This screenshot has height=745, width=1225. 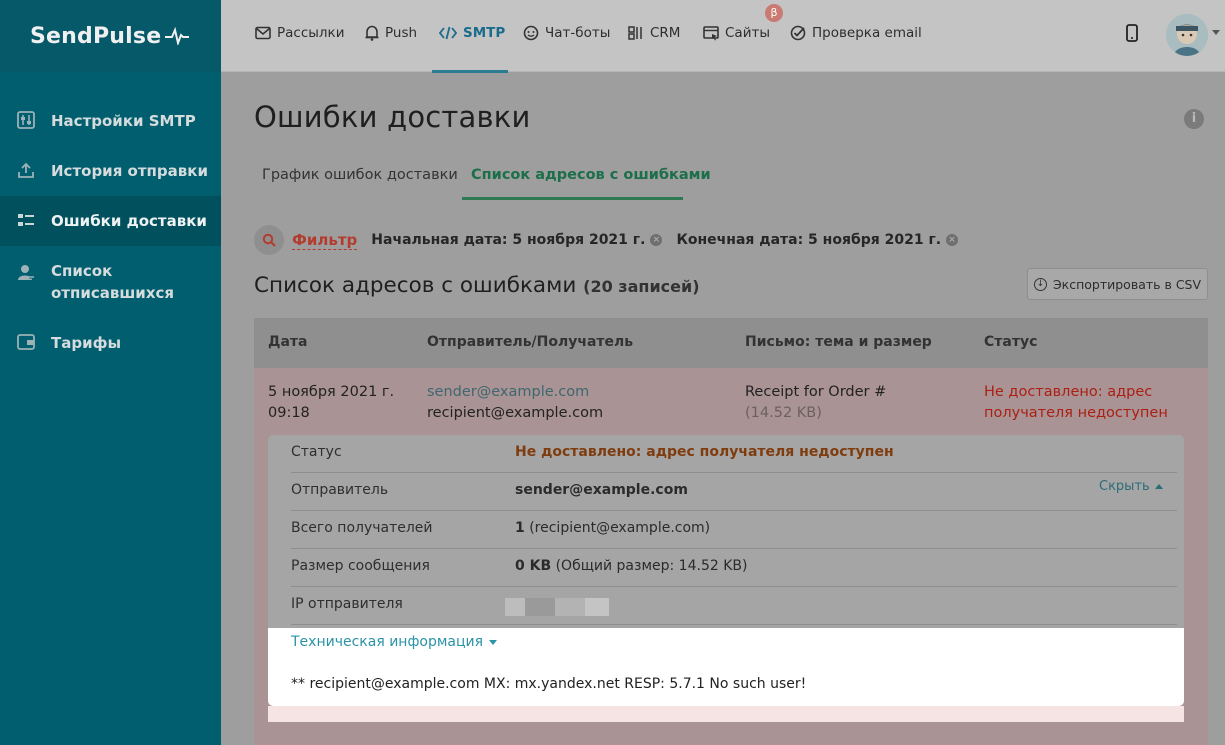 What do you see at coordinates (387, 642) in the screenshot?
I see `technical-info-label: Техническая информация` at bounding box center [387, 642].